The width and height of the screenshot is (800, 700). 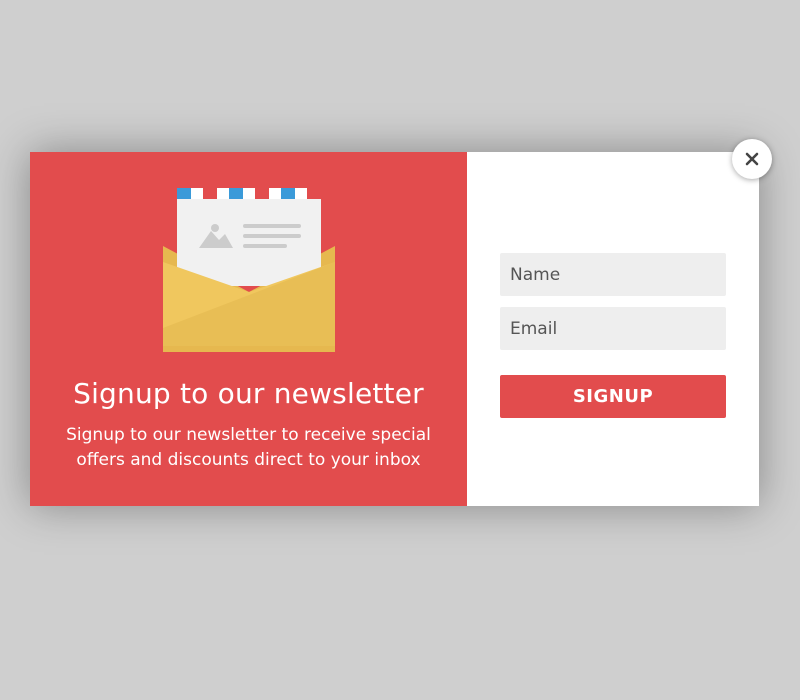 I want to click on open-envelope-icon, so click(x=249, y=270).